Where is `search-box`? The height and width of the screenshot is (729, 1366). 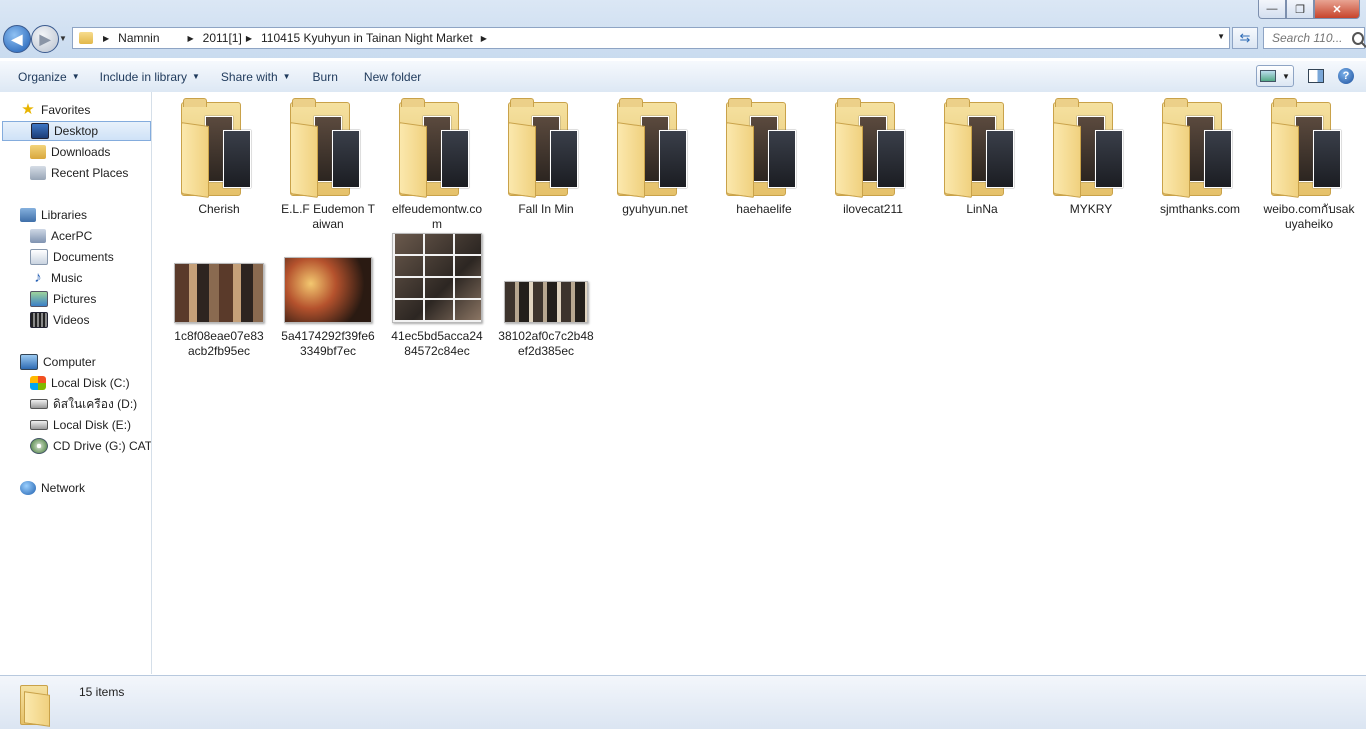 search-box is located at coordinates (1314, 38).